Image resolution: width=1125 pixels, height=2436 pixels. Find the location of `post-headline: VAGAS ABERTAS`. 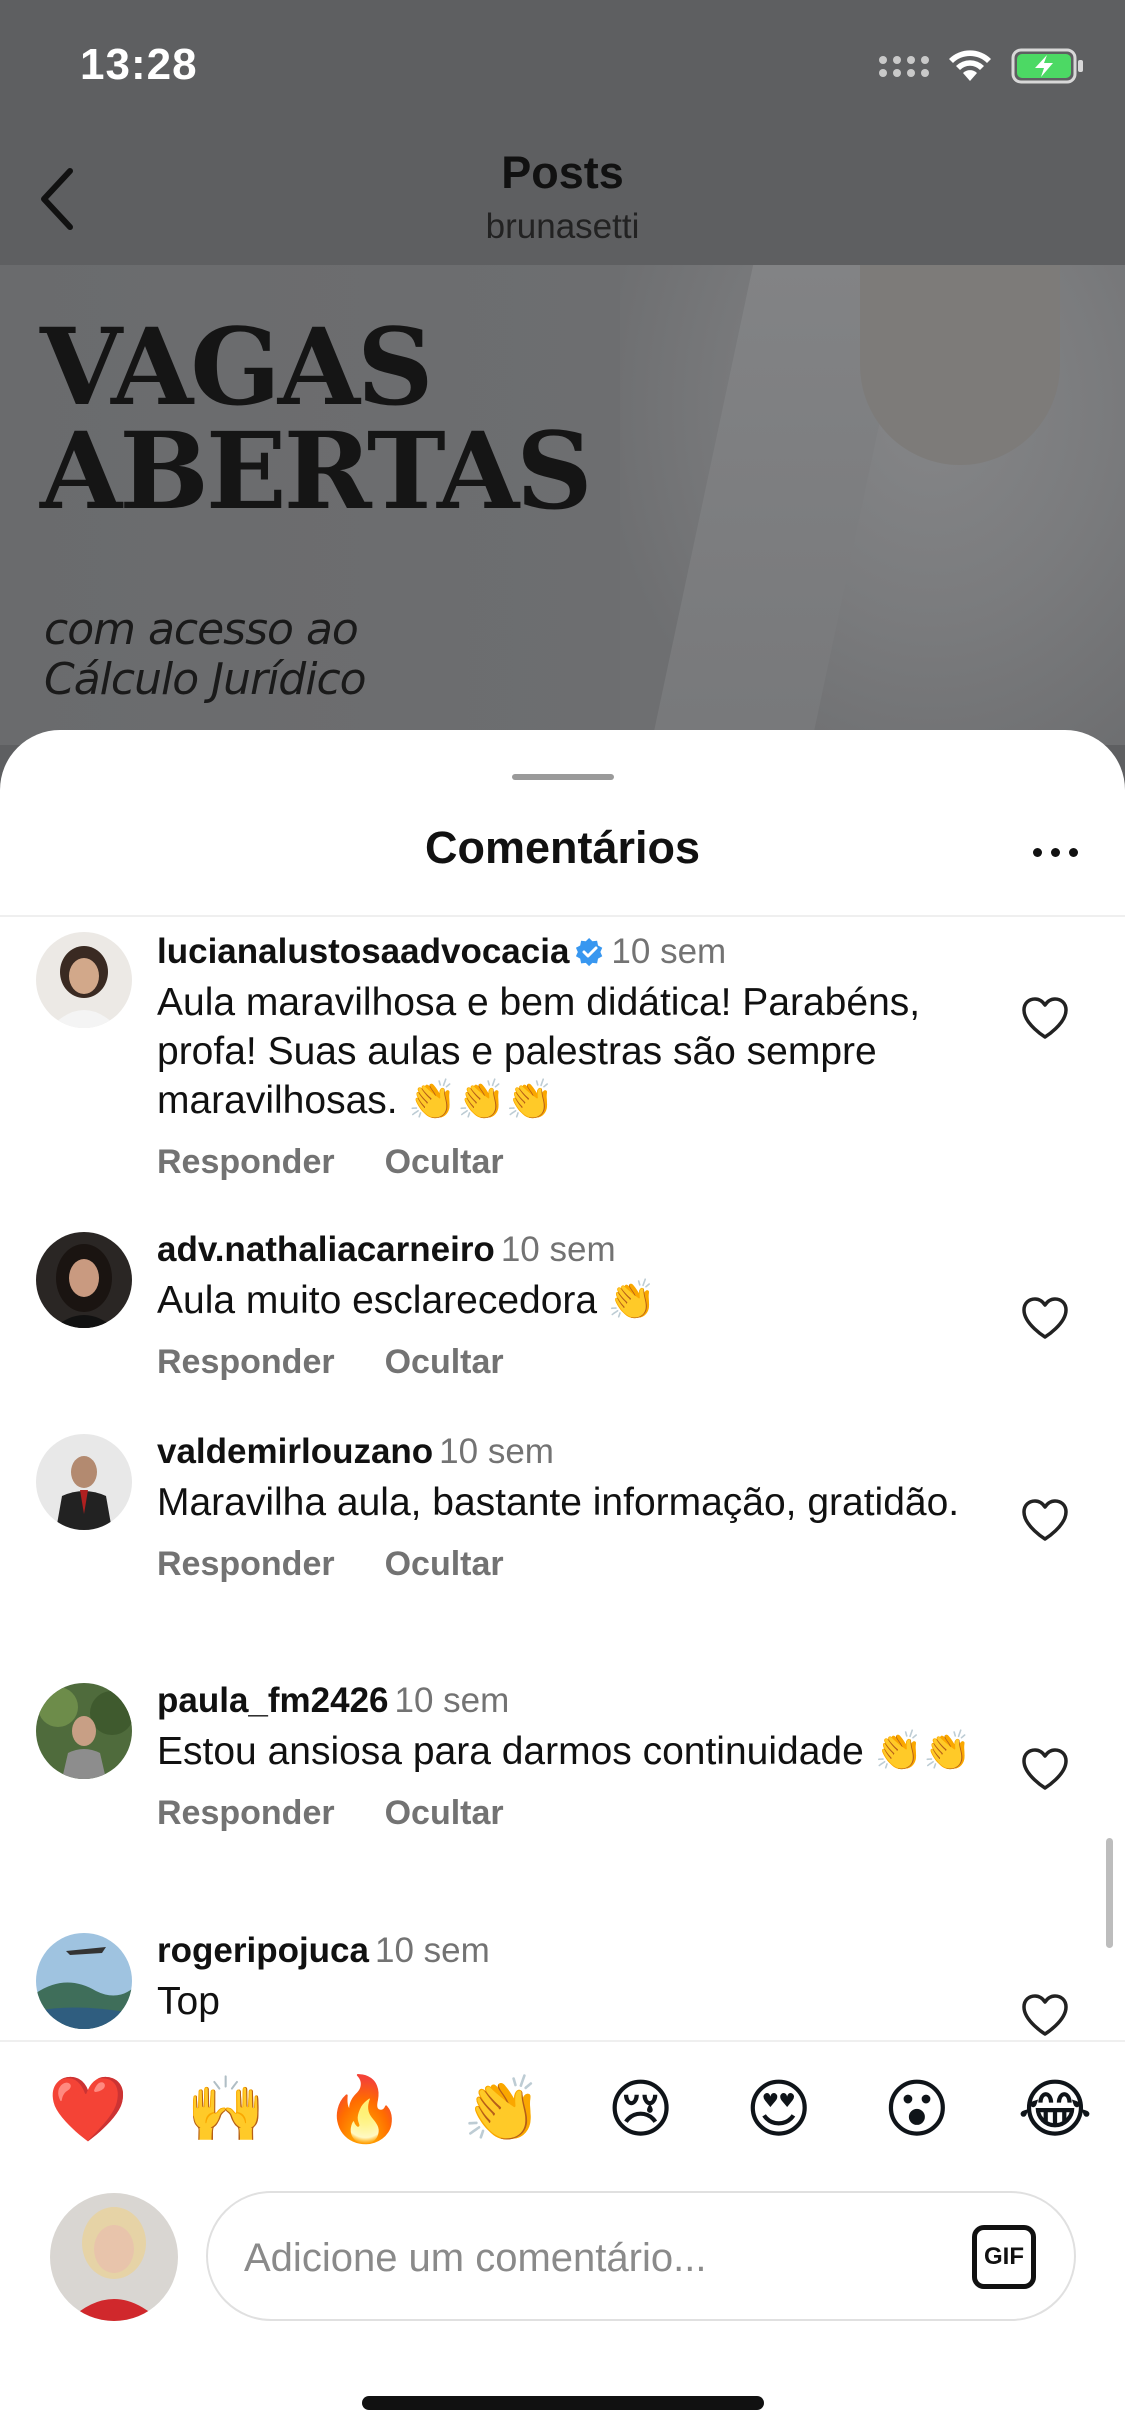

post-headline: VAGAS ABERTAS is located at coordinates (316, 418).